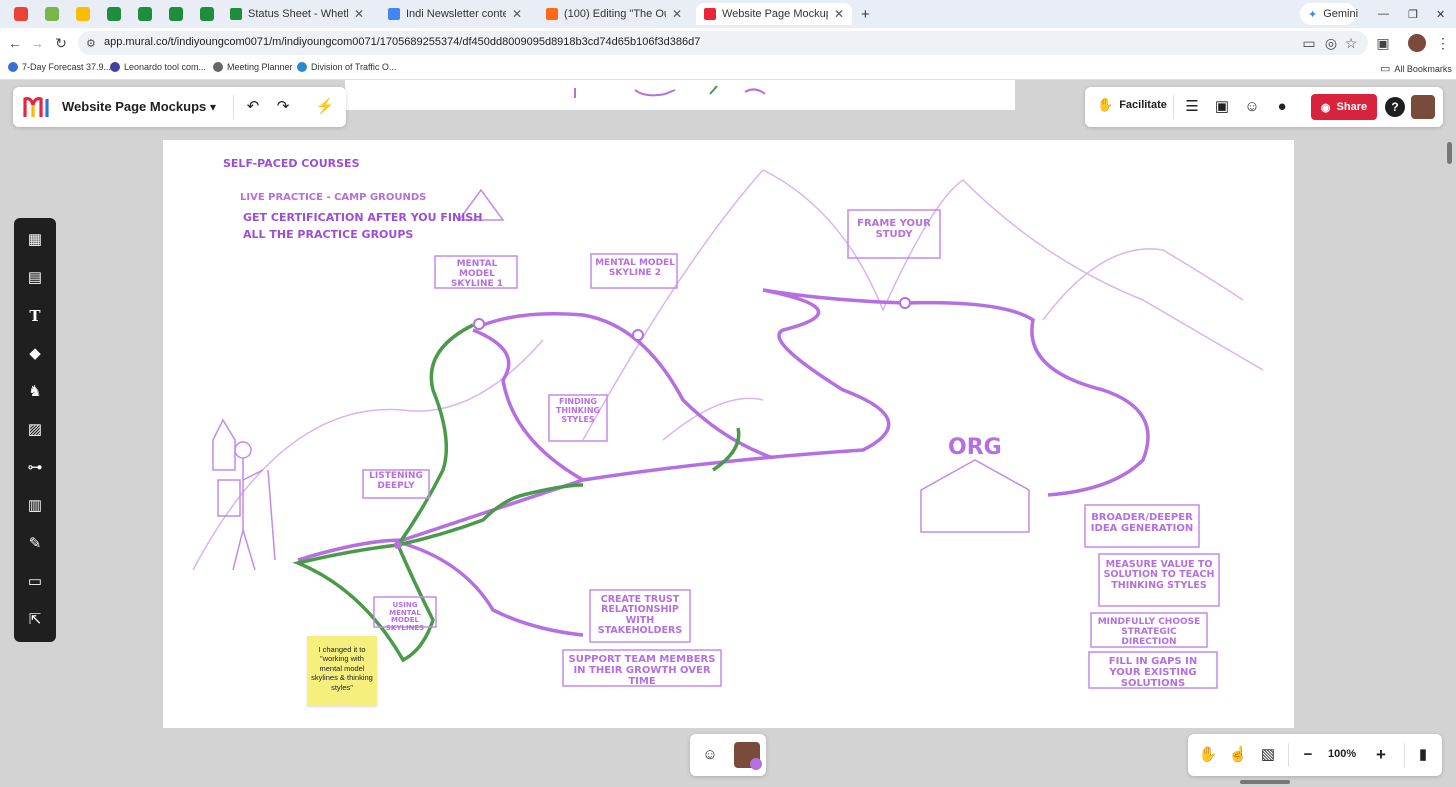 The width and height of the screenshot is (1456, 787). Describe the element at coordinates (1416, 68) in the screenshot. I see `all-bookmarks: ▭ All Bookmarks` at that location.